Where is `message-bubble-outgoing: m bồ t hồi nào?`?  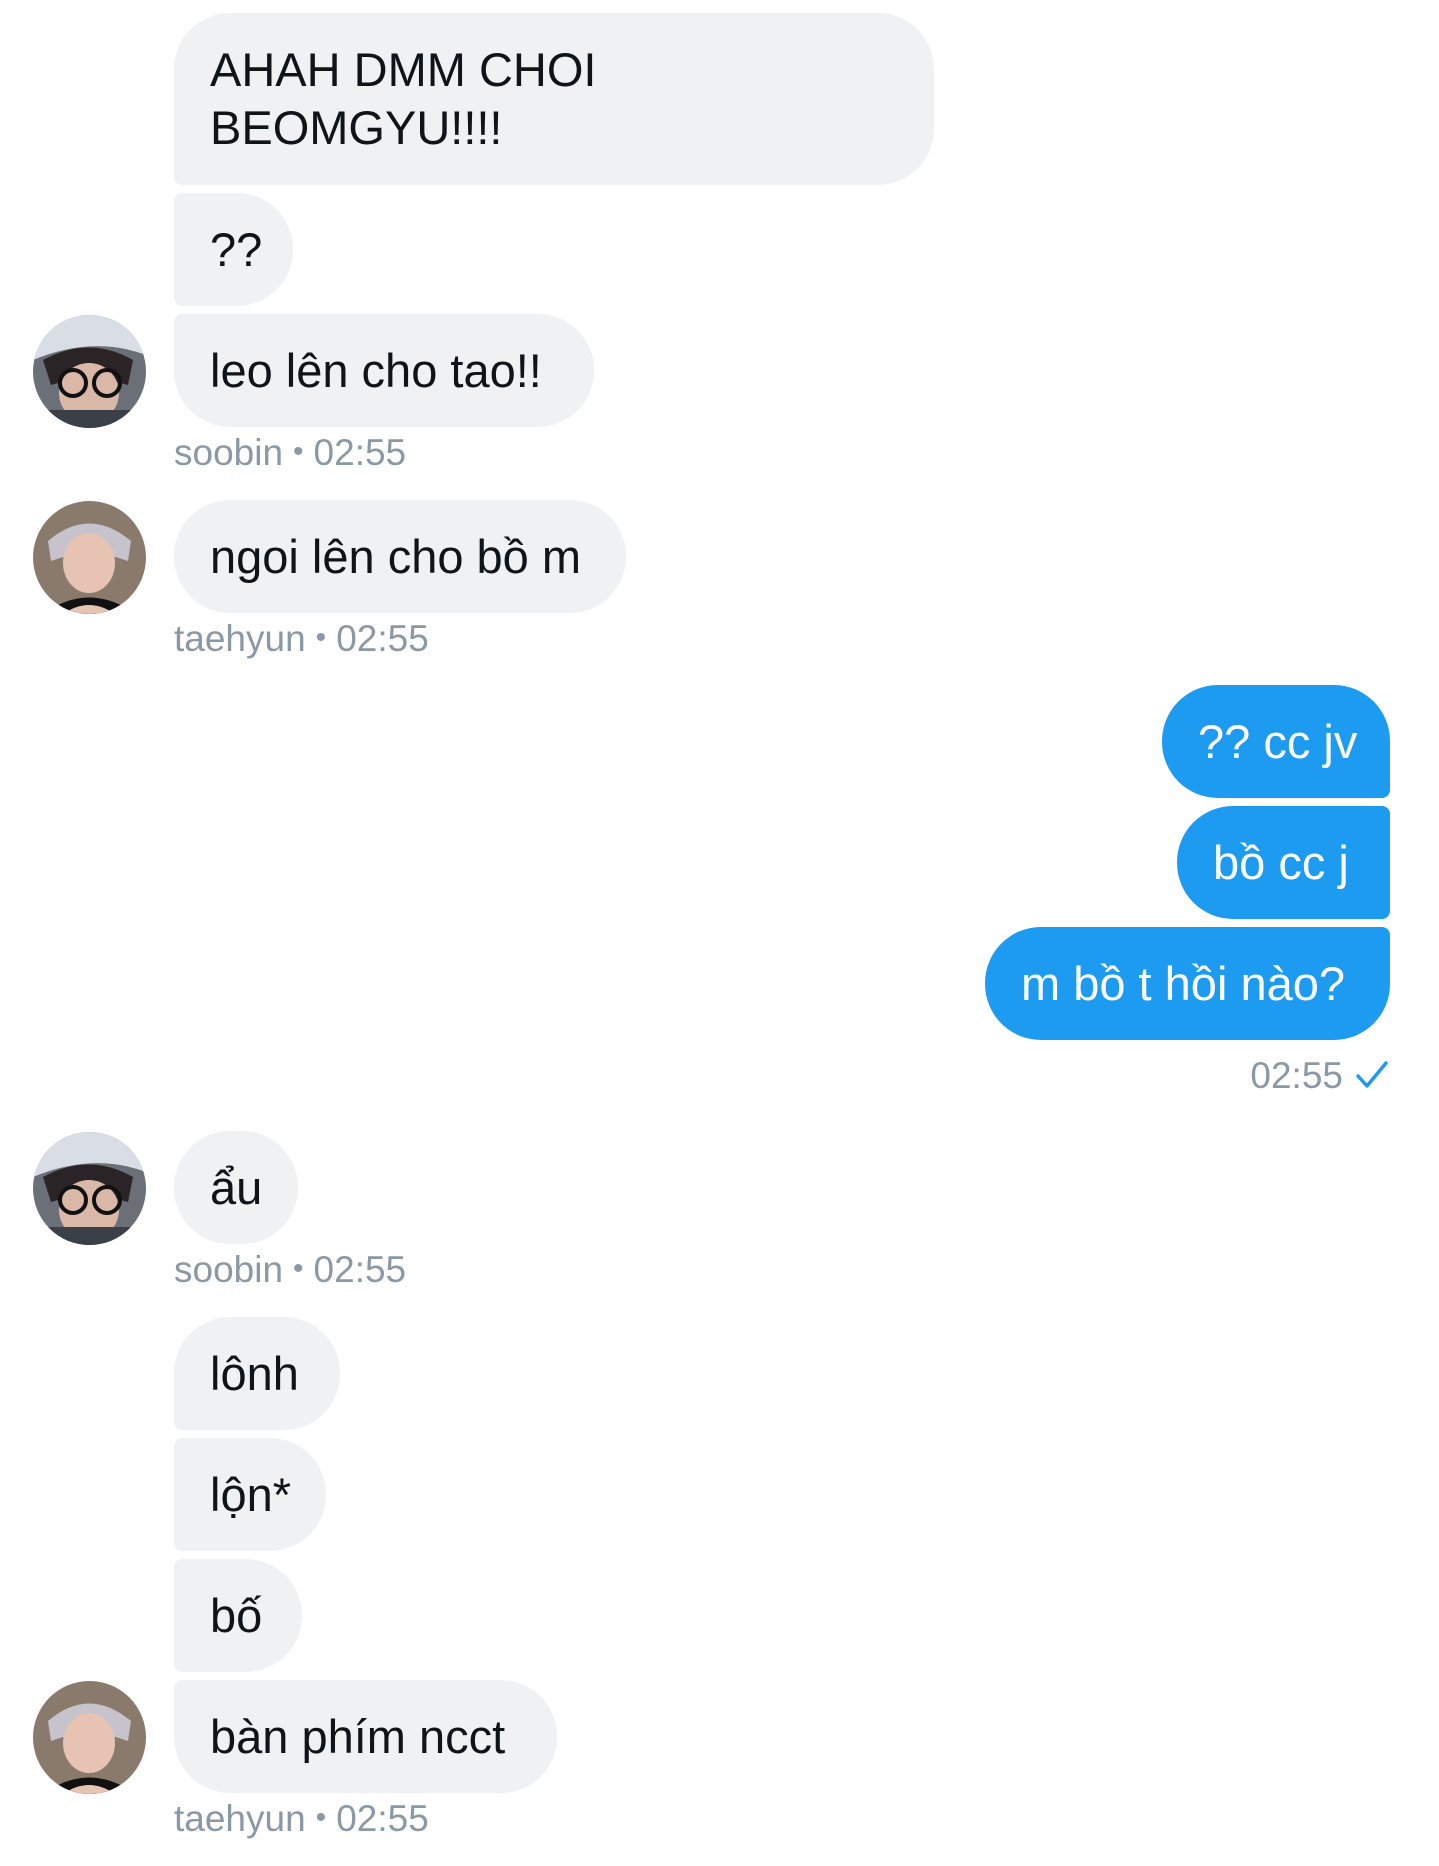 message-bubble-outgoing: m bồ t hồi nào? is located at coordinates (1187, 983).